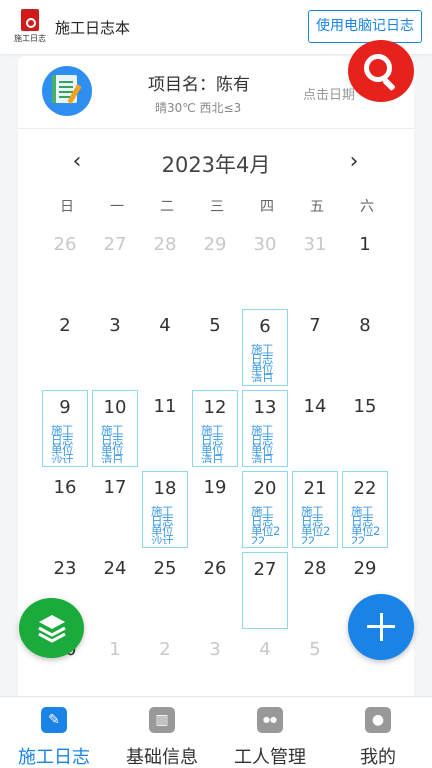 This screenshot has height=768, width=432. I want to click on day-number: 26, so click(65, 244).